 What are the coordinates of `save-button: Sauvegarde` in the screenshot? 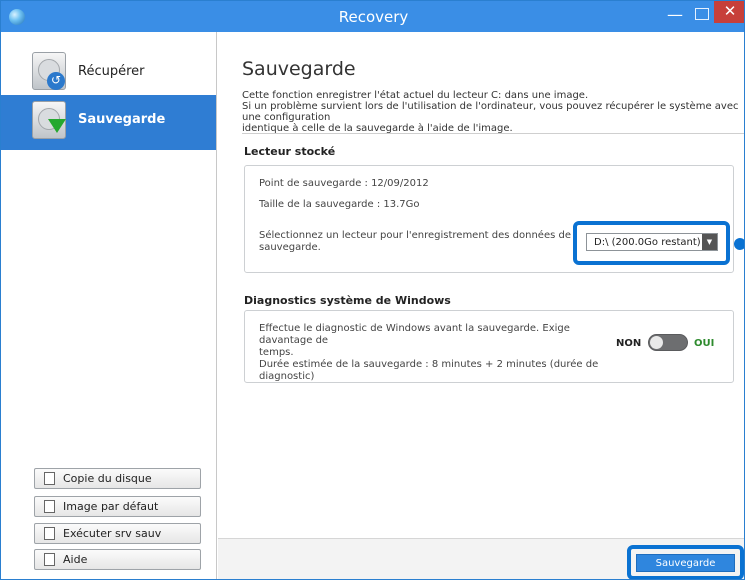 It's located at (685, 563).